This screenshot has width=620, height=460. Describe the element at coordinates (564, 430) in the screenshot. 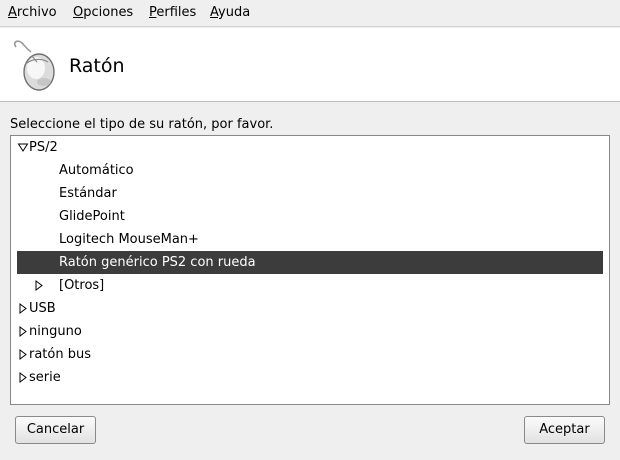

I see `accept-button: Aceptar` at that location.